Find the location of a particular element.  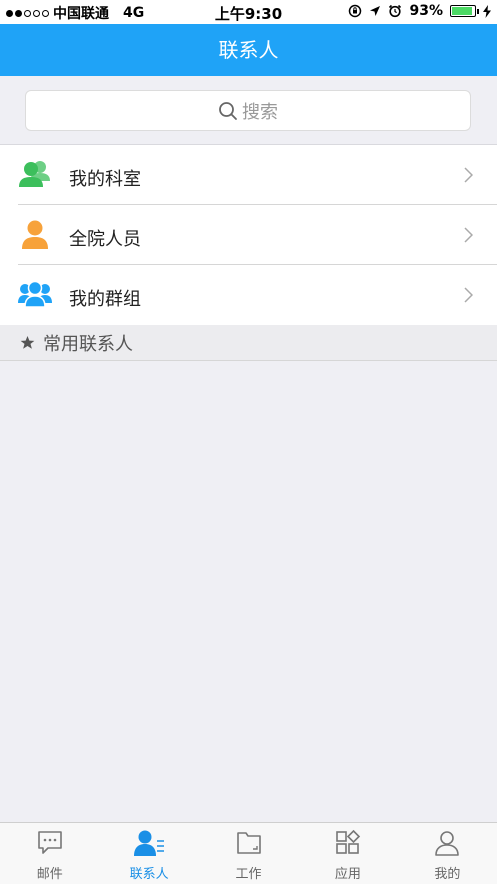

star-icon is located at coordinates (27, 342).